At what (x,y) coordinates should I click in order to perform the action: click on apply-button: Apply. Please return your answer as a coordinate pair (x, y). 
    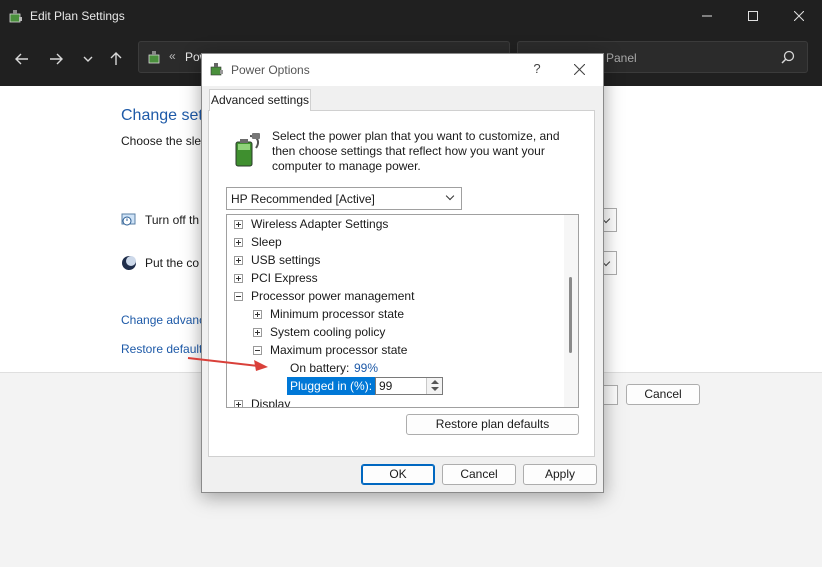
    Looking at the image, I should click on (560, 474).